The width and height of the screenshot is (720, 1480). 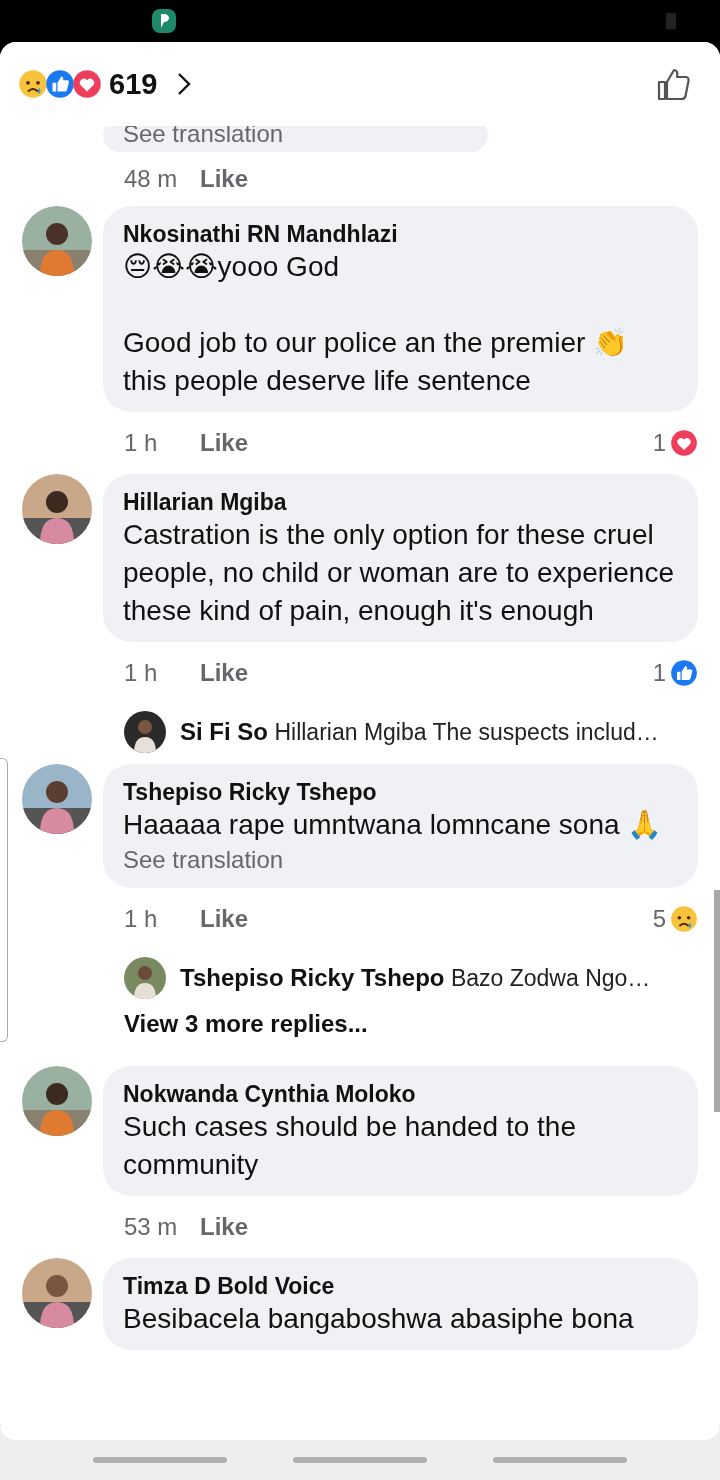 I want to click on reaction-count: 619, so click(x=133, y=84).